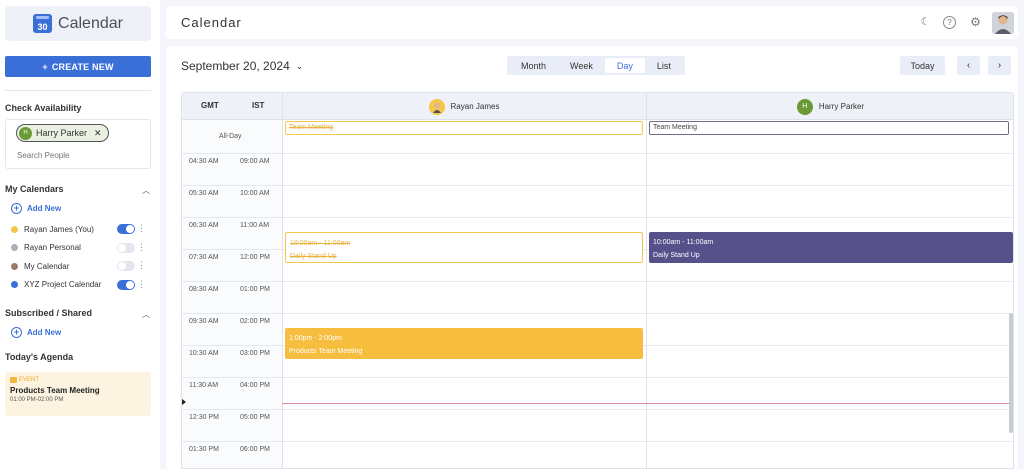 This screenshot has width=1024, height=469. I want to click on time-label-ist: 10:00 AM, so click(255, 193).